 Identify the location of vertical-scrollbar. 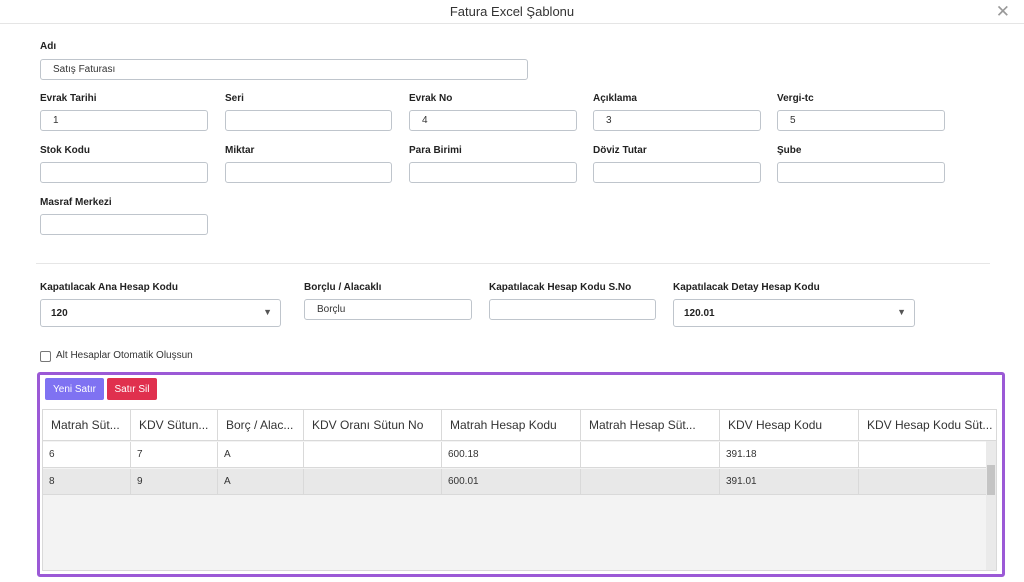
(991, 505).